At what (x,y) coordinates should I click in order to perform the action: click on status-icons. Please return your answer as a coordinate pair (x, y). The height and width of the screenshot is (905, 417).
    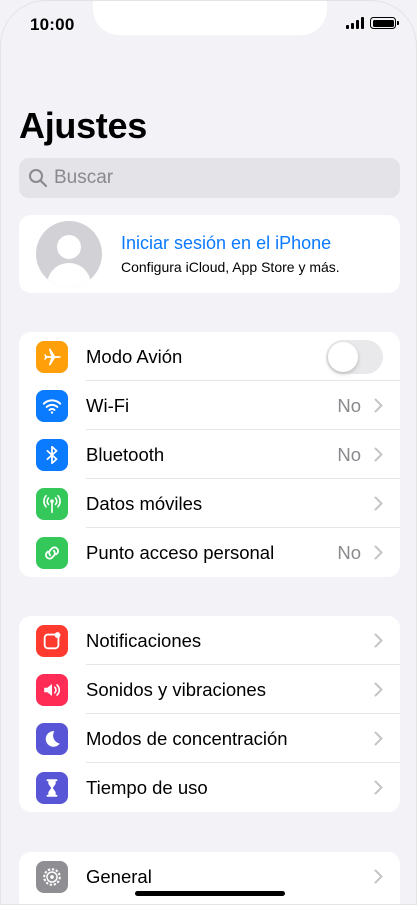
    Looking at the image, I should click on (372, 23).